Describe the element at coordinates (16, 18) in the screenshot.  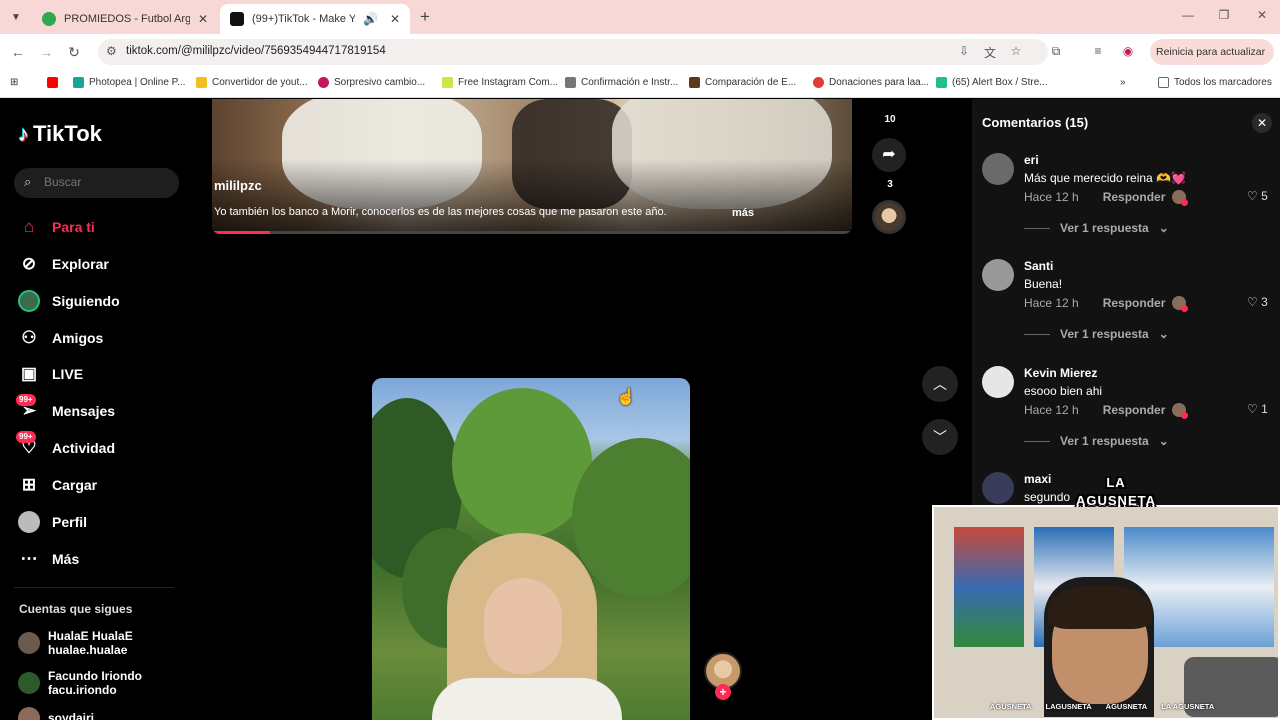
I see `tab-search-chevron-icon: ▼` at that location.